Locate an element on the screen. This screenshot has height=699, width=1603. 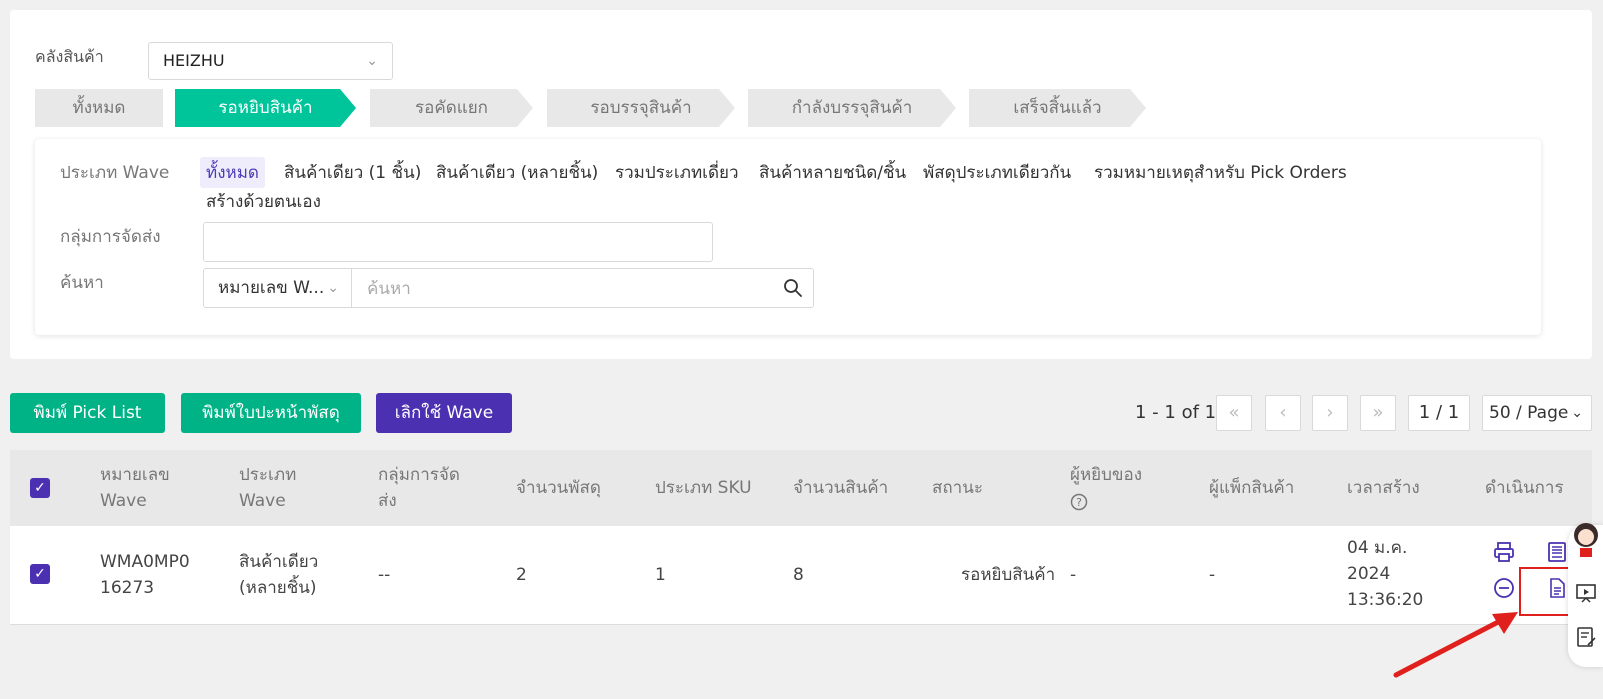
header-wave-no: หมายเลข Wave is located at coordinates (135, 488).